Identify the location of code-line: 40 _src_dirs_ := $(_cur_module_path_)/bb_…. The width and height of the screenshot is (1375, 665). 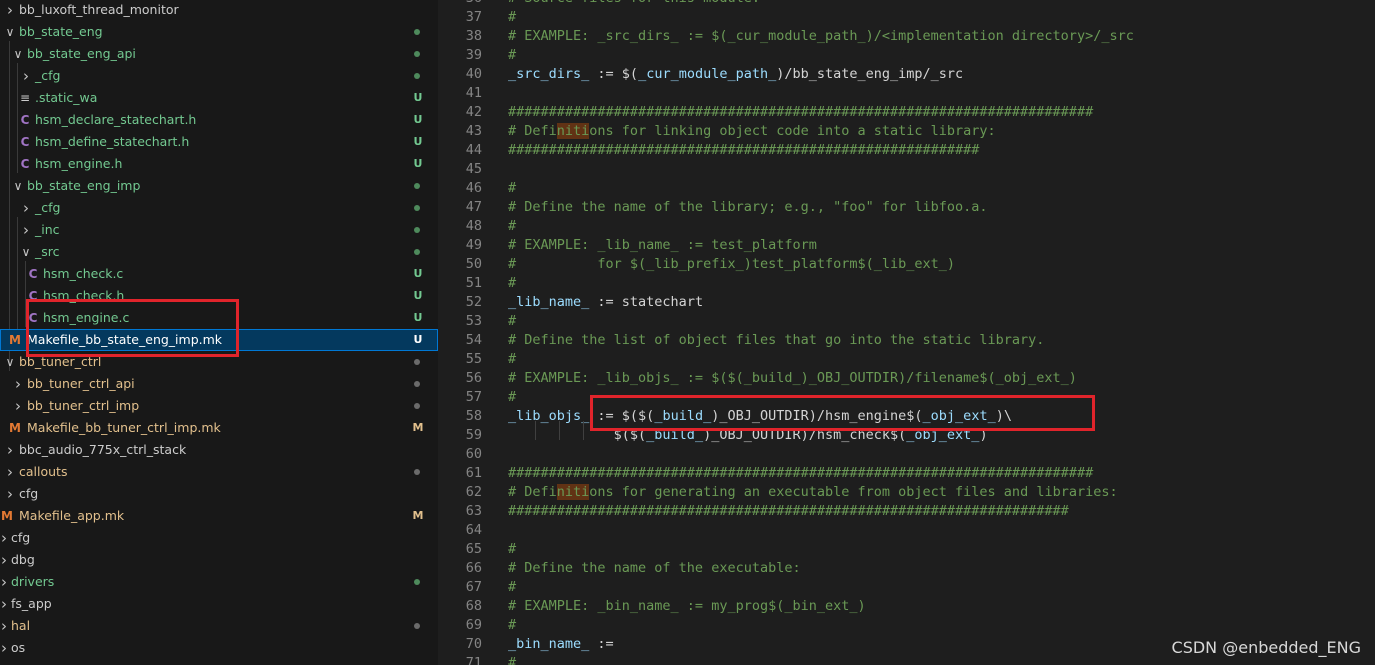
(906, 74).